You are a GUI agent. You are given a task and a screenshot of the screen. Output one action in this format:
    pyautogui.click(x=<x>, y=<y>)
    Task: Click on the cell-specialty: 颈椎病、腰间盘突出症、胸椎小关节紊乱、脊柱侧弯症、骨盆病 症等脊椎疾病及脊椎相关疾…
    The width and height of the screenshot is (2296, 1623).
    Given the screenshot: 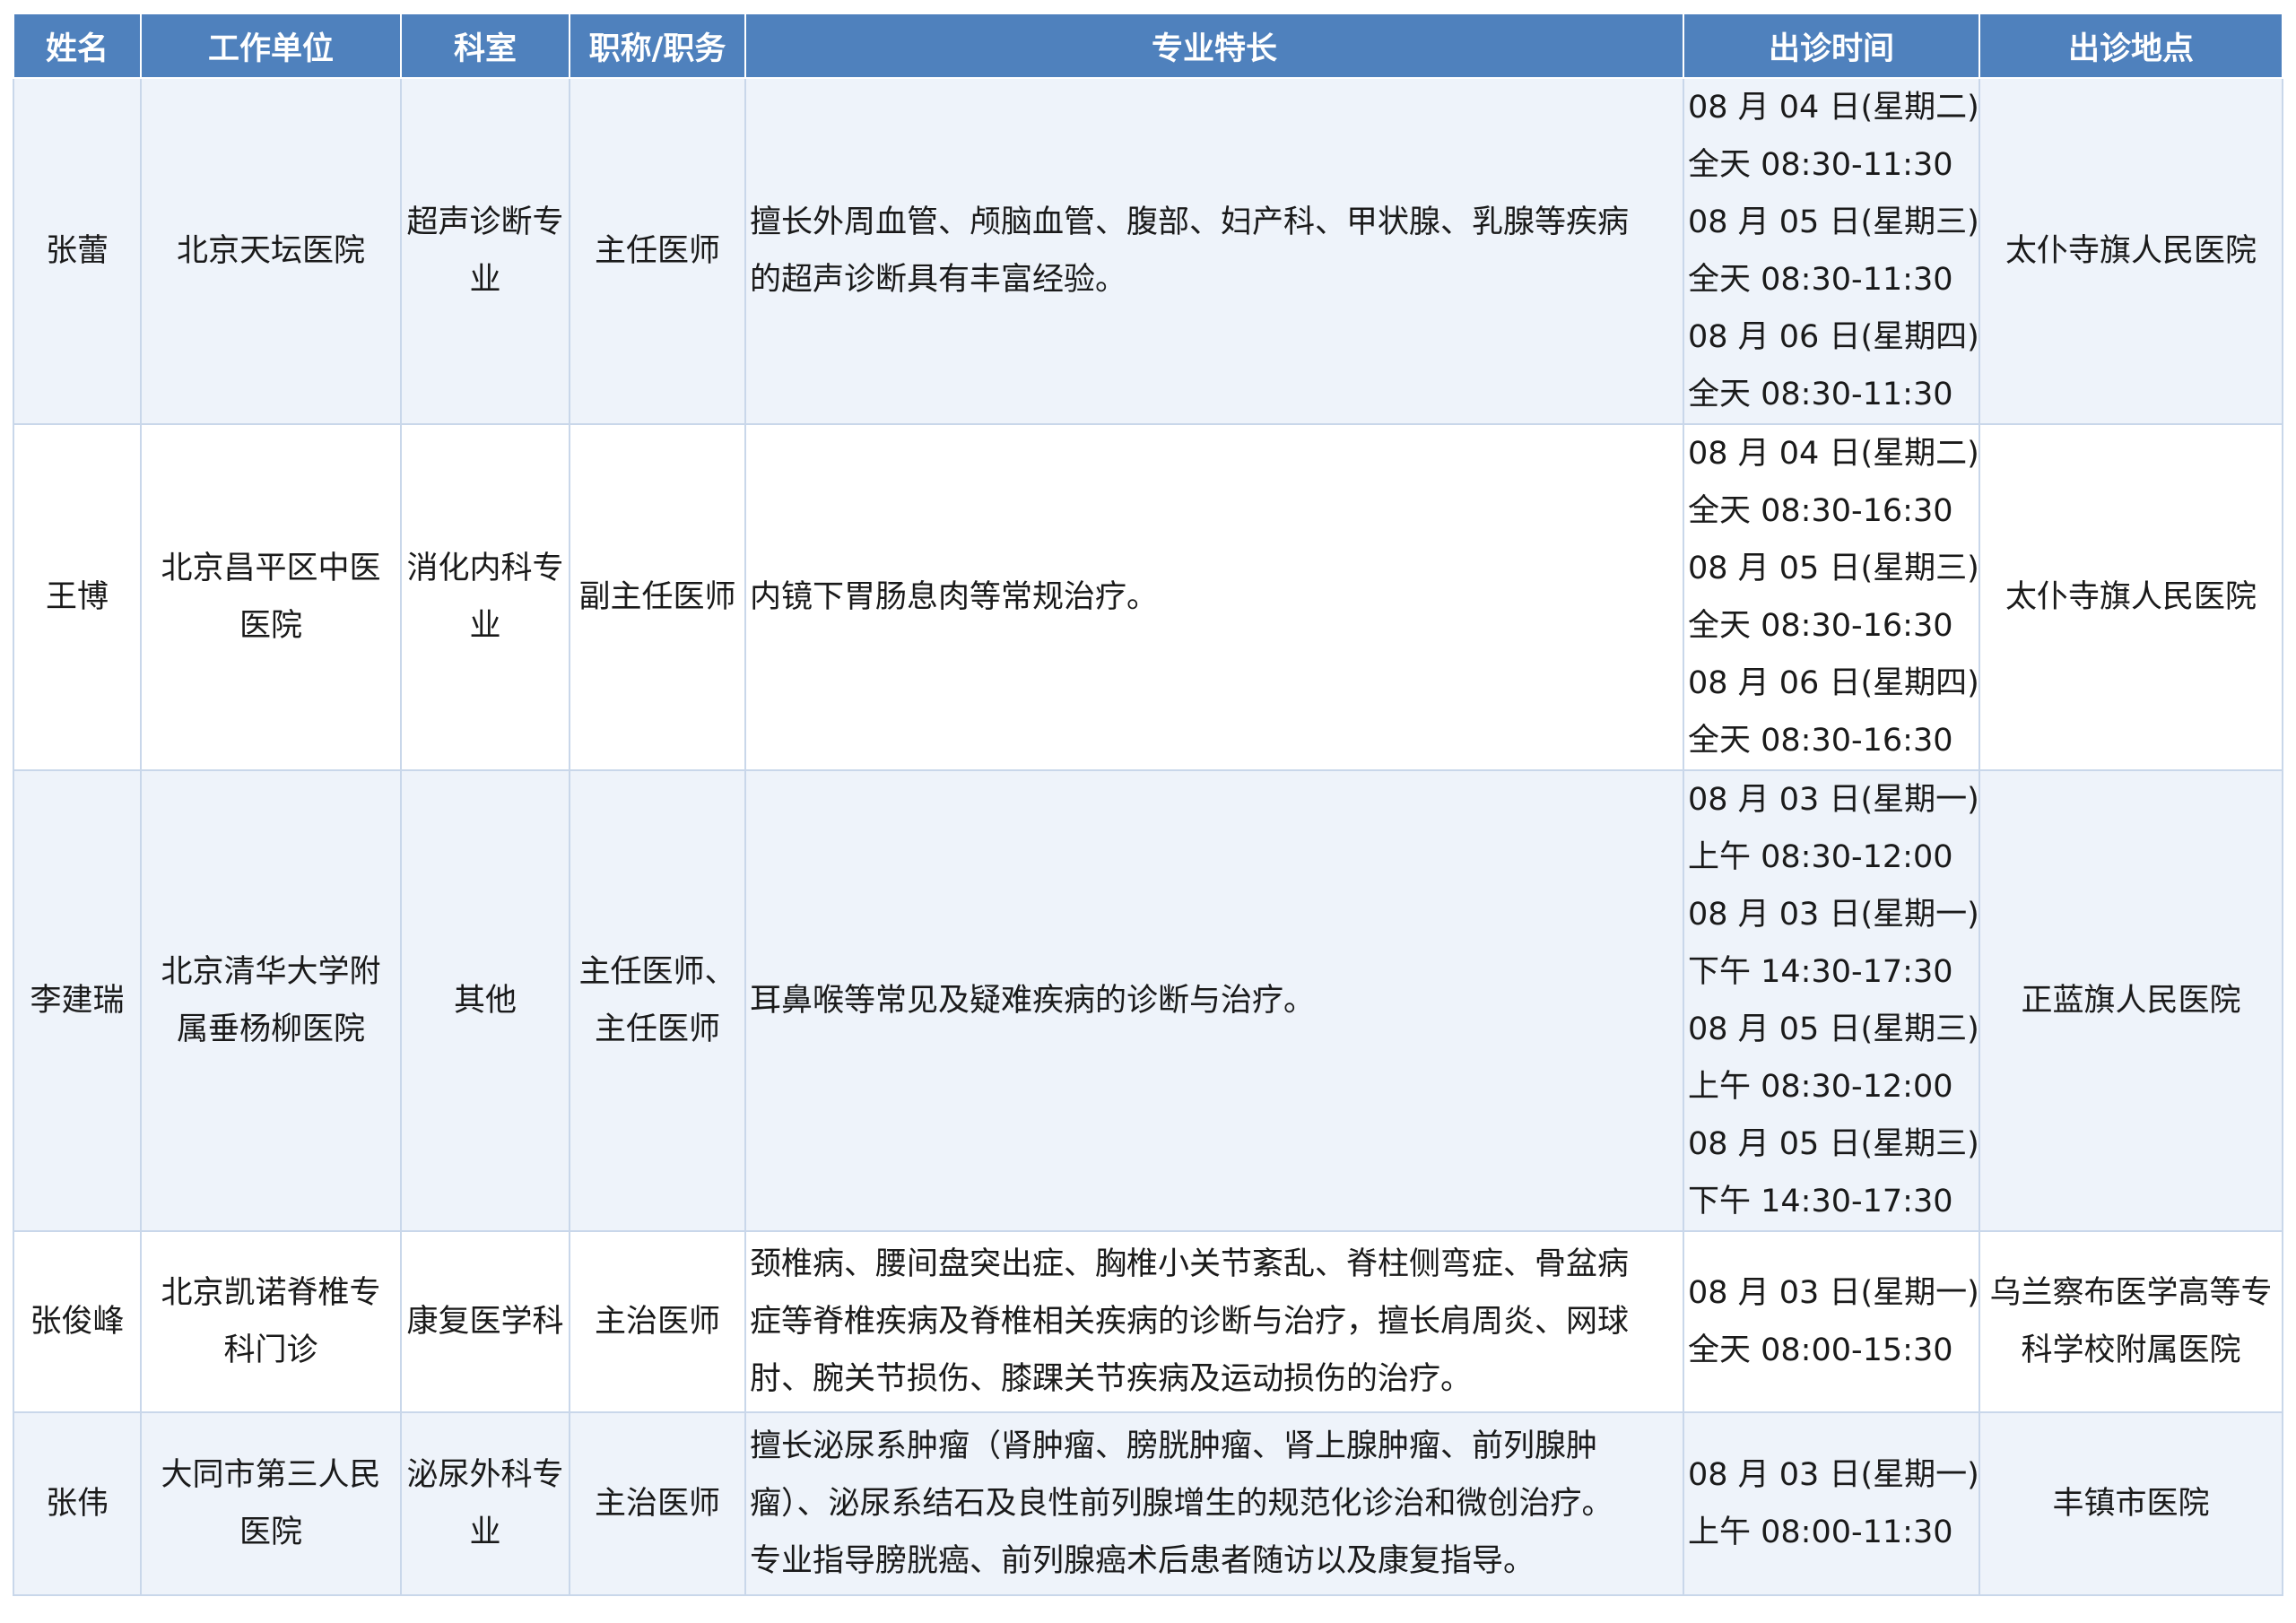 What is the action you would take?
    pyautogui.click(x=1214, y=1321)
    